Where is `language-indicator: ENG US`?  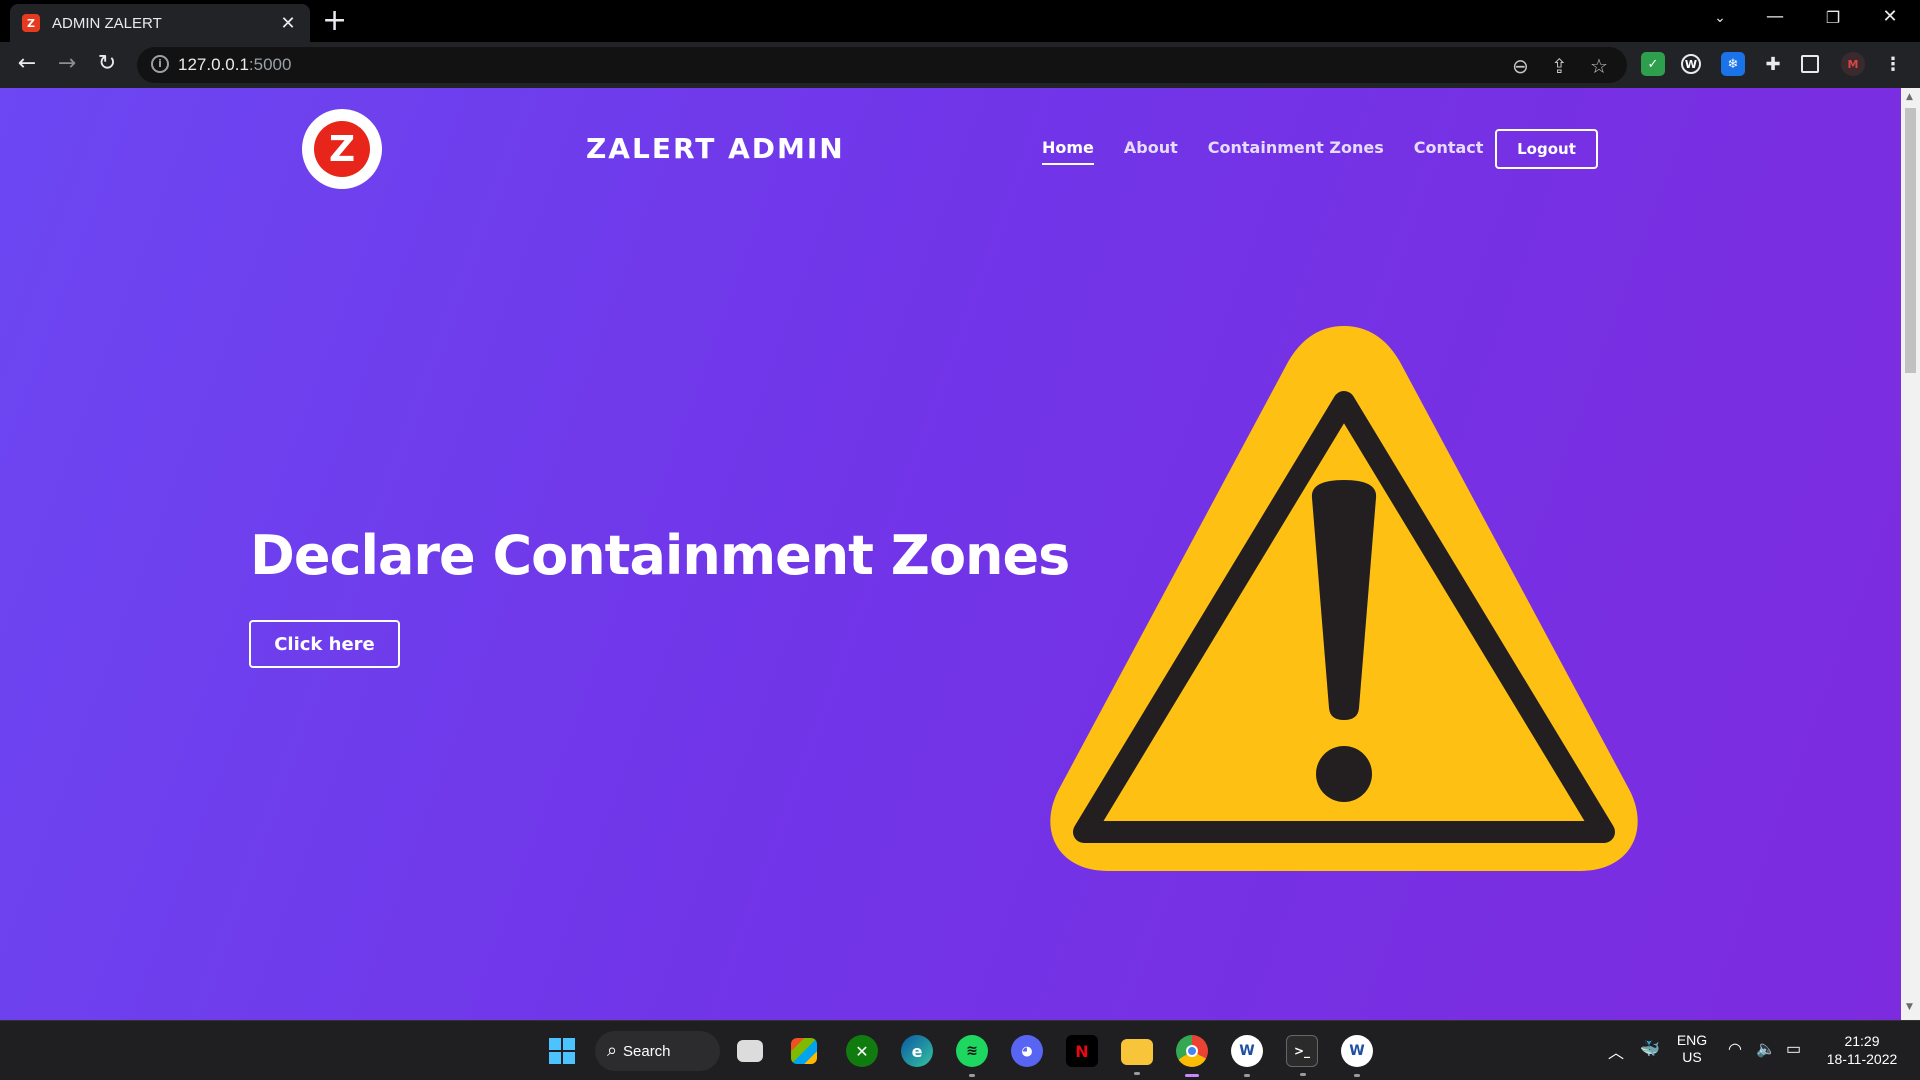
language-indicator: ENG US is located at coordinates (1692, 1049).